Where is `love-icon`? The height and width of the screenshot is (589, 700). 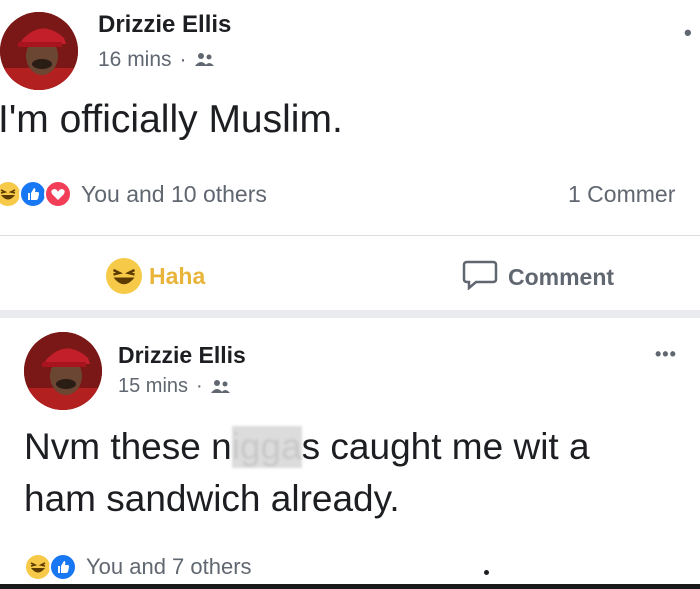 love-icon is located at coordinates (58, 194).